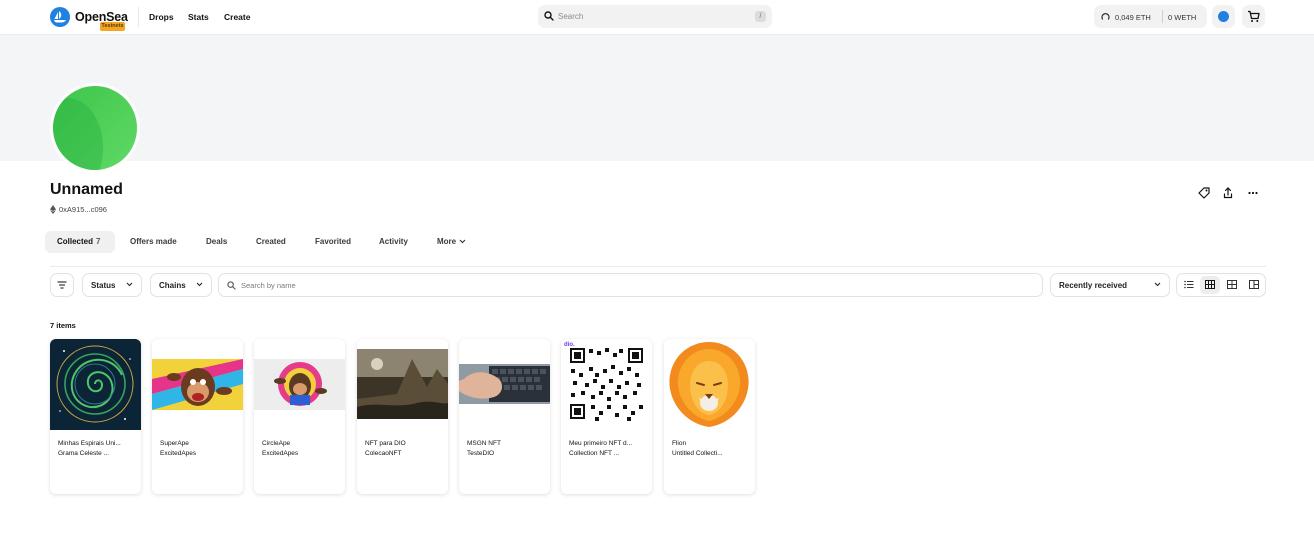 The height and width of the screenshot is (555, 1314). I want to click on svg-text: dio., so click(569, 345).